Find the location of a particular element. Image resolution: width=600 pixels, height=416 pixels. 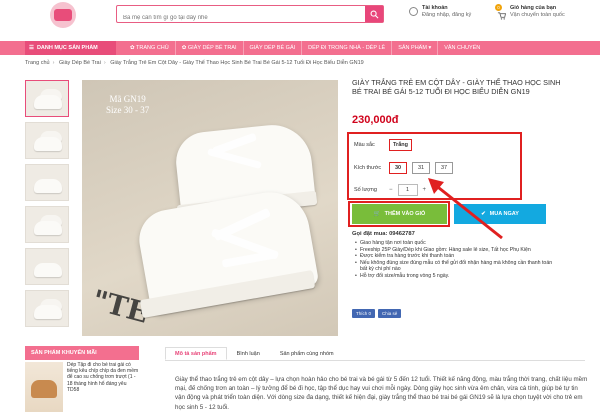

cart-sub: Vận chuyển toàn quốc is located at coordinates (537, 15).